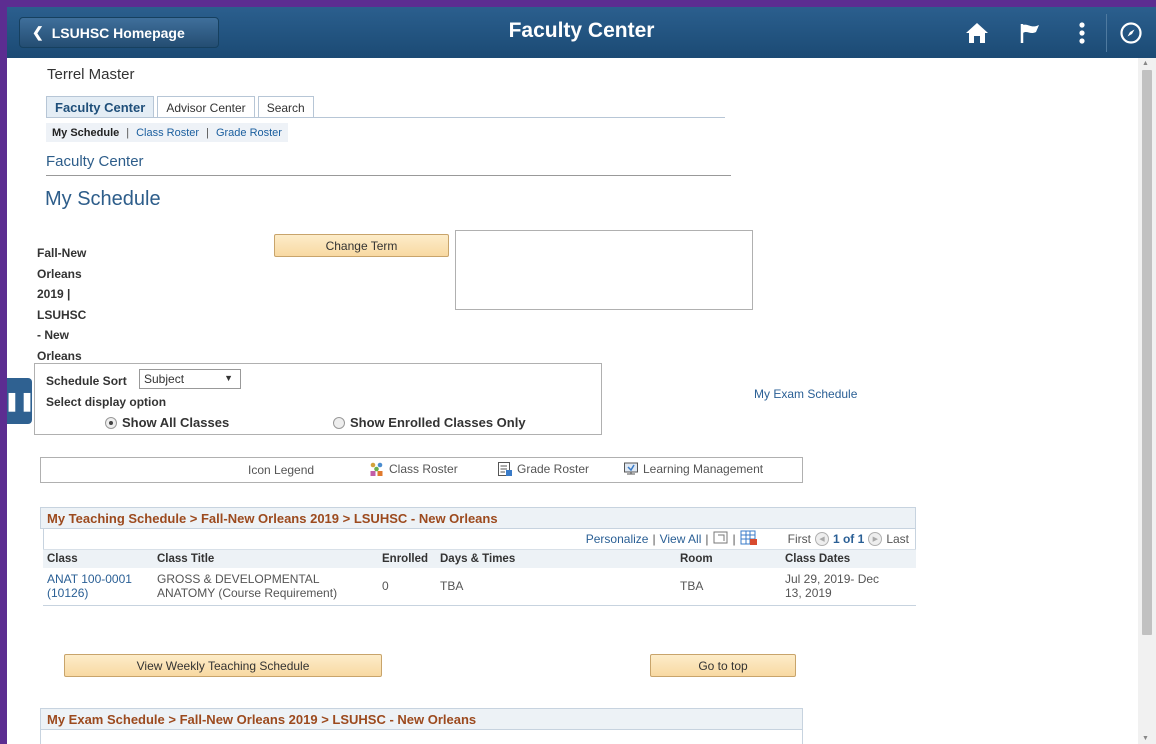 The width and height of the screenshot is (1156, 744). Describe the element at coordinates (581, 32) in the screenshot. I see `header-bar: ❮ LSUHSC Homepage Faculty Center` at that location.